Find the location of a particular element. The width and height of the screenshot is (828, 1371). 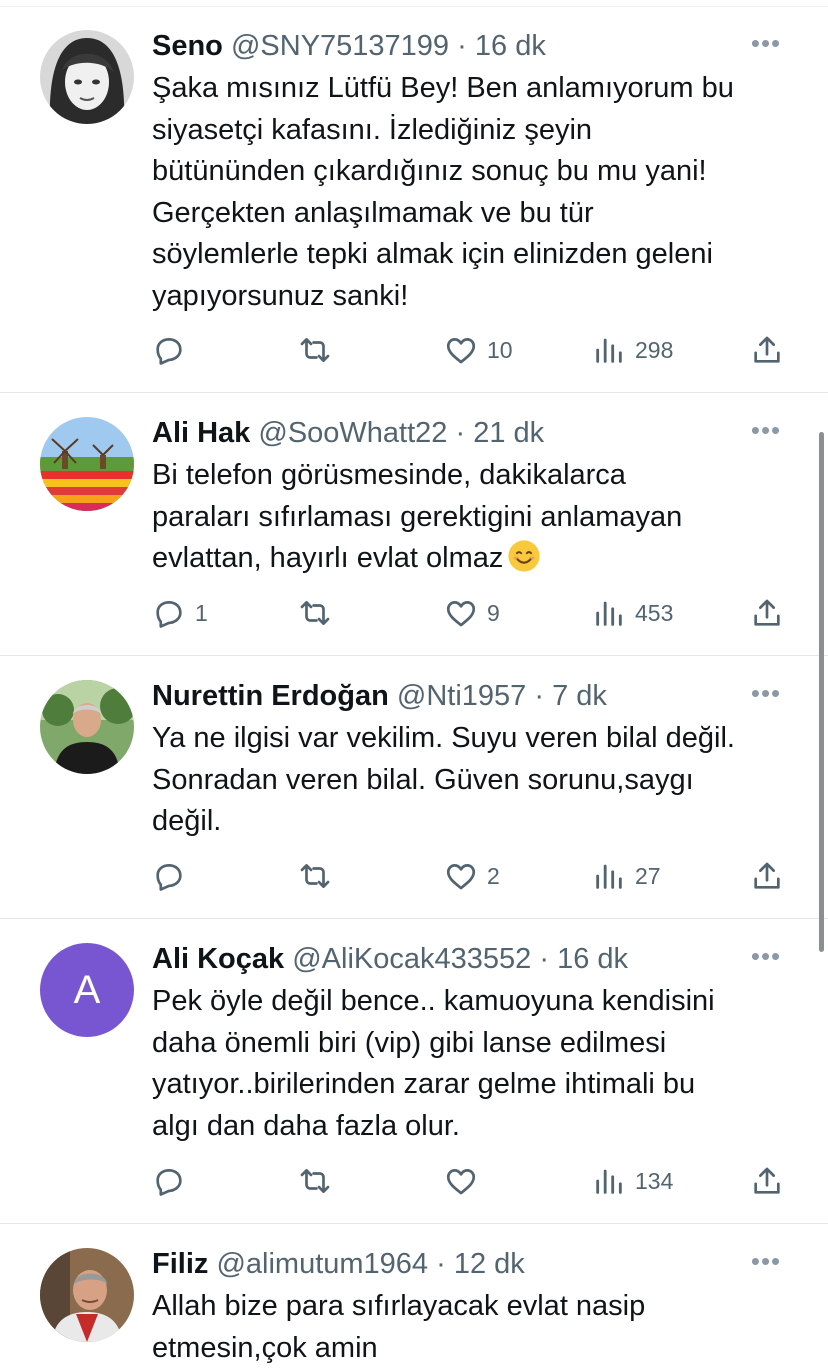

action-bar: 134 is located at coordinates (470, 1181).